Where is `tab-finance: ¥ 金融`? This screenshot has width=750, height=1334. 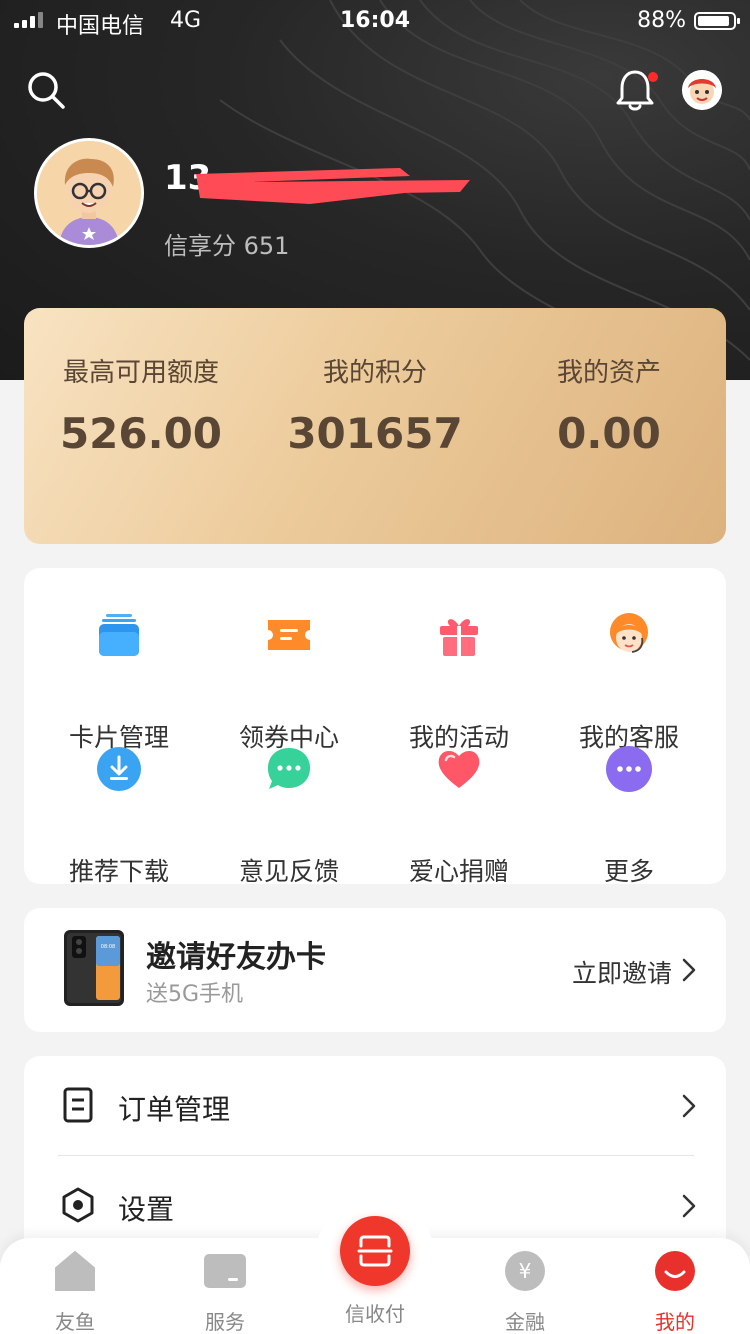
tab-finance: ¥ 金融 is located at coordinates (525, 1286).